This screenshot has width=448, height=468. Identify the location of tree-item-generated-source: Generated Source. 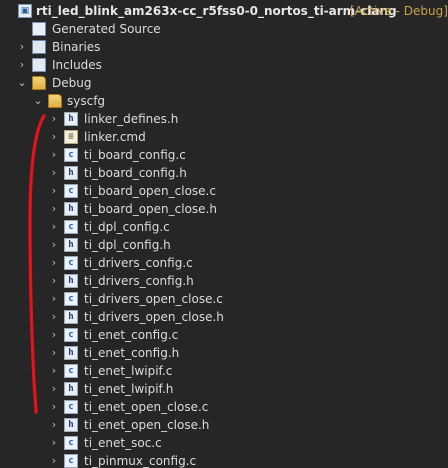
(224, 29).